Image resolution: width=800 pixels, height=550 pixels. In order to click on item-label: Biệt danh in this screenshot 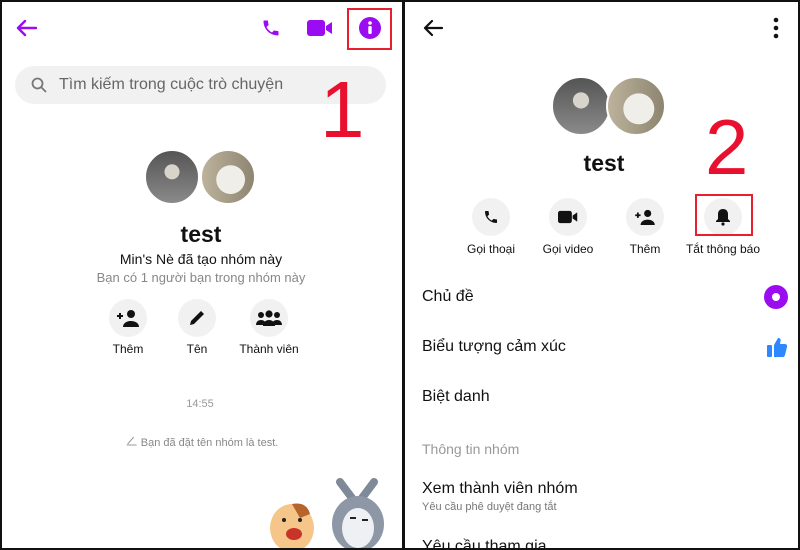, I will do `click(456, 396)`.